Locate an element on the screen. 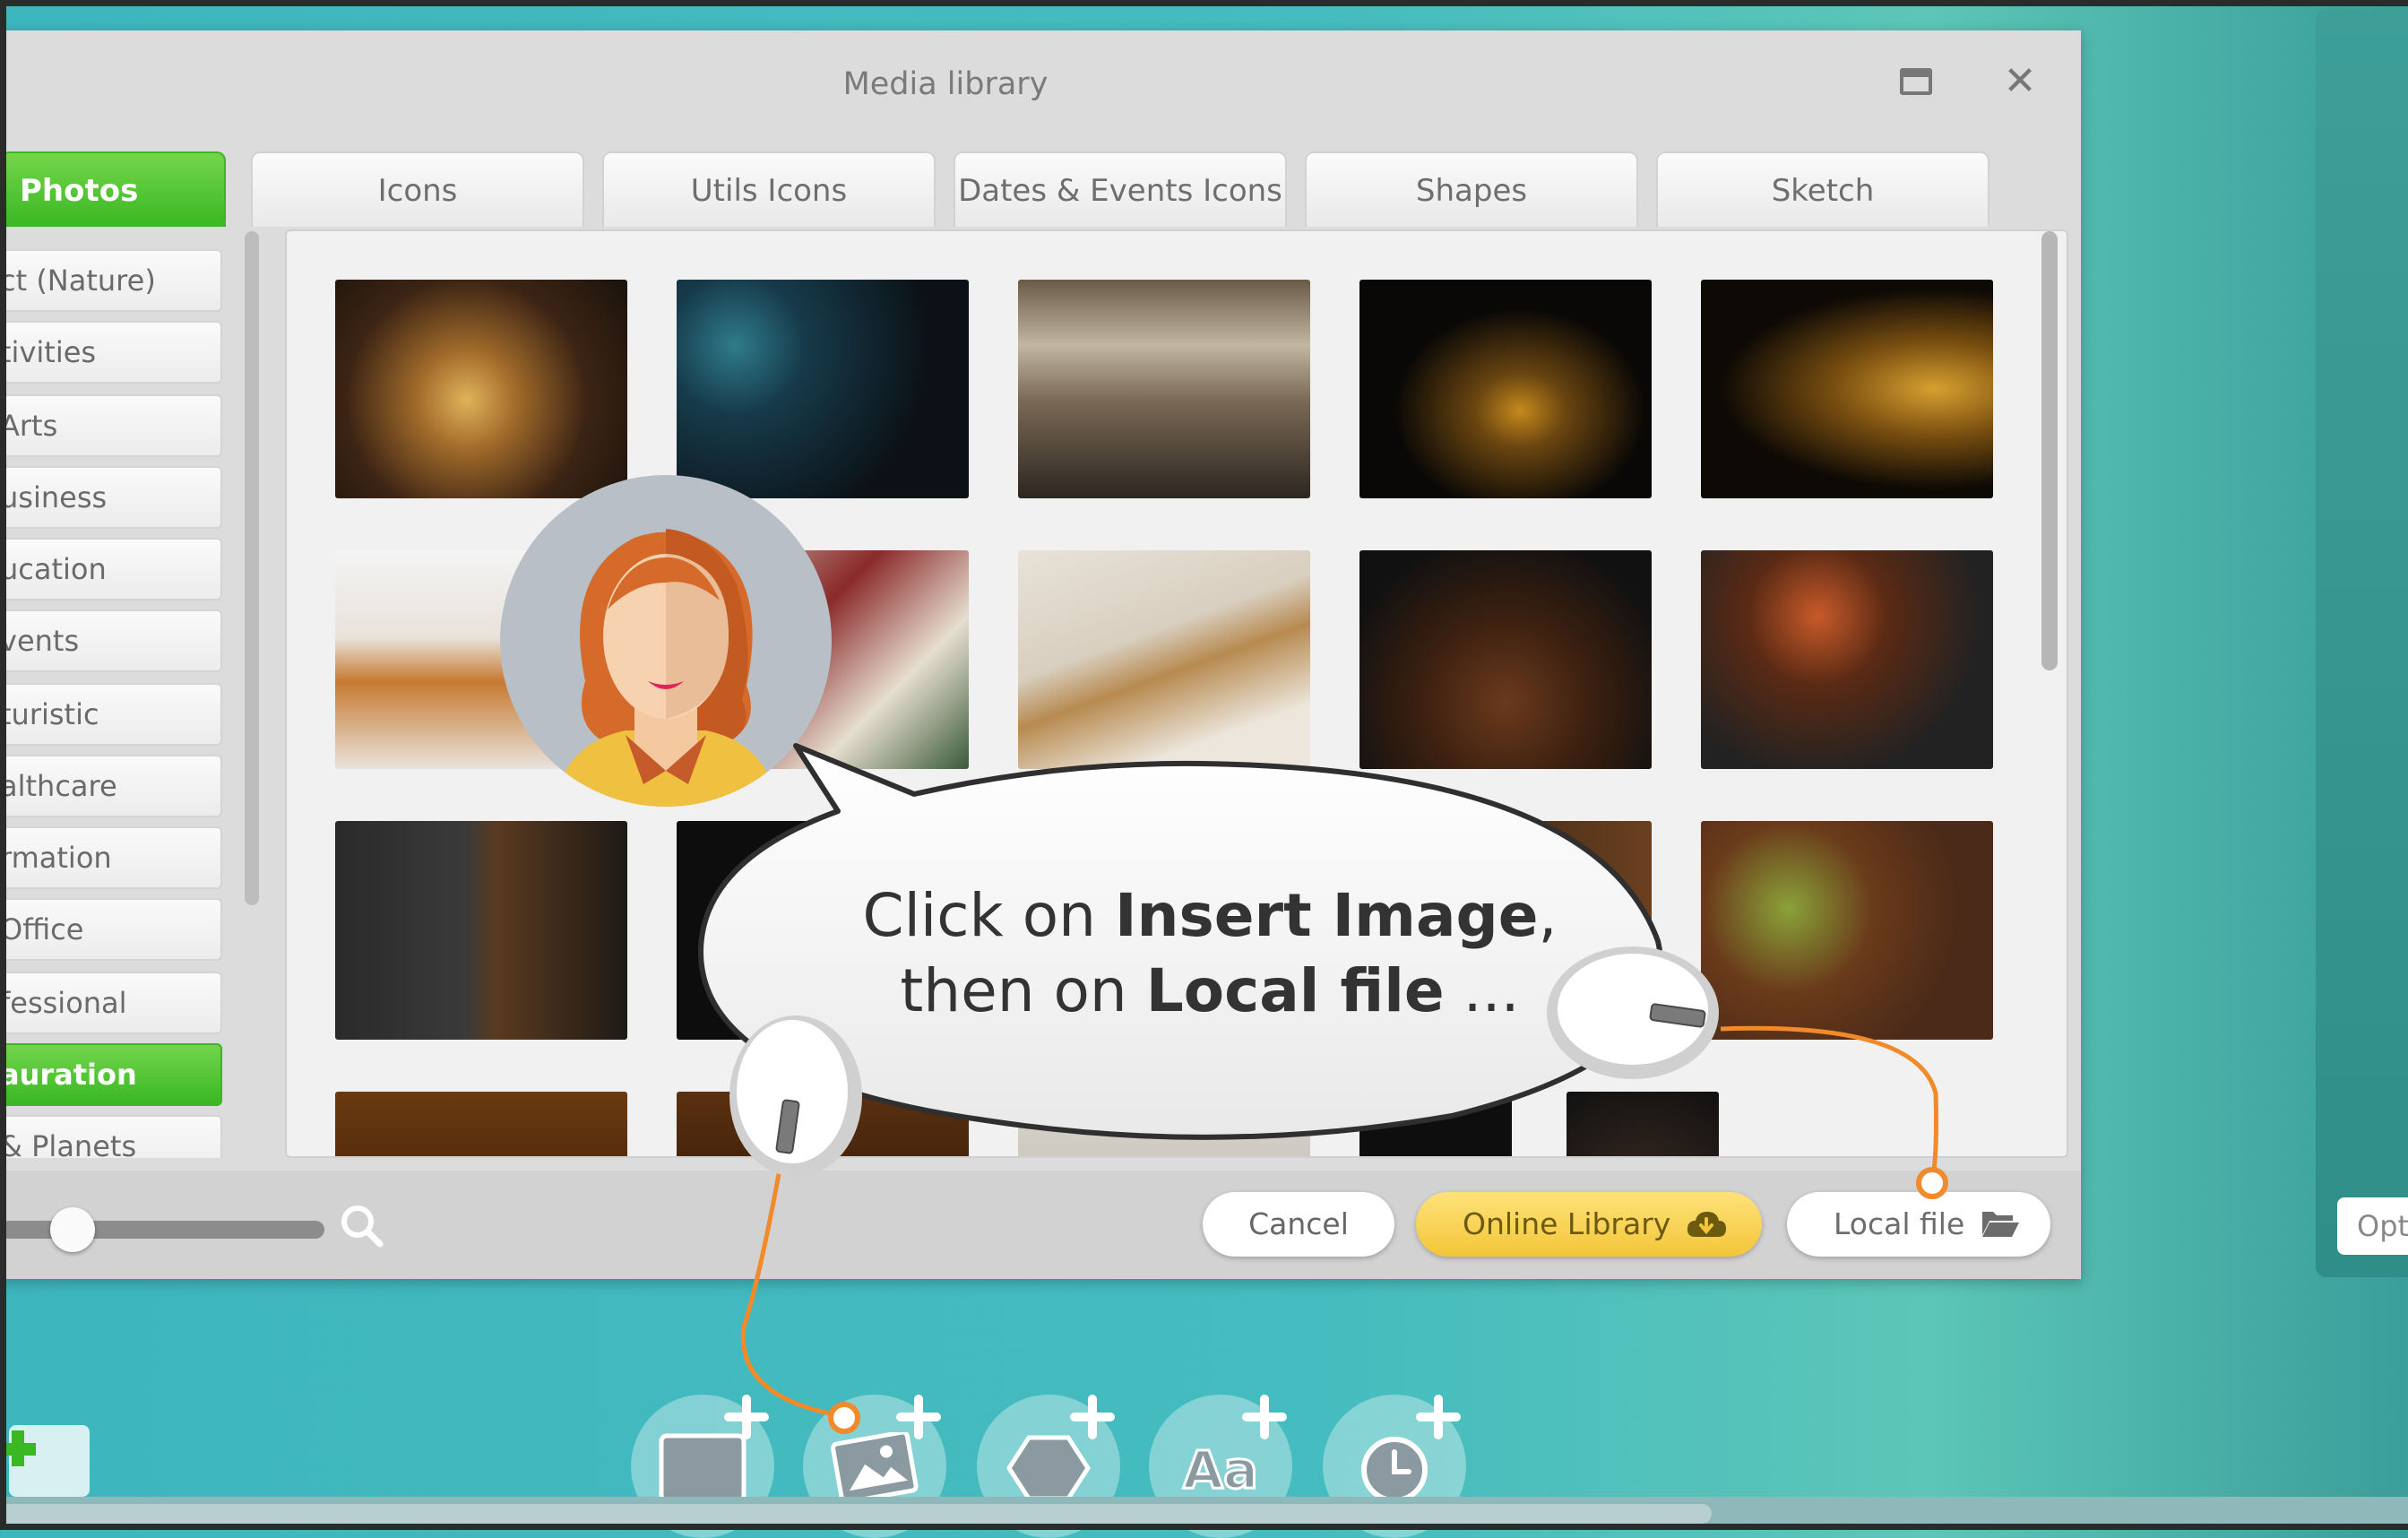 This screenshot has width=2408, height=1538. callout-line-1: Click on Insert Image, is located at coordinates (1210, 915).